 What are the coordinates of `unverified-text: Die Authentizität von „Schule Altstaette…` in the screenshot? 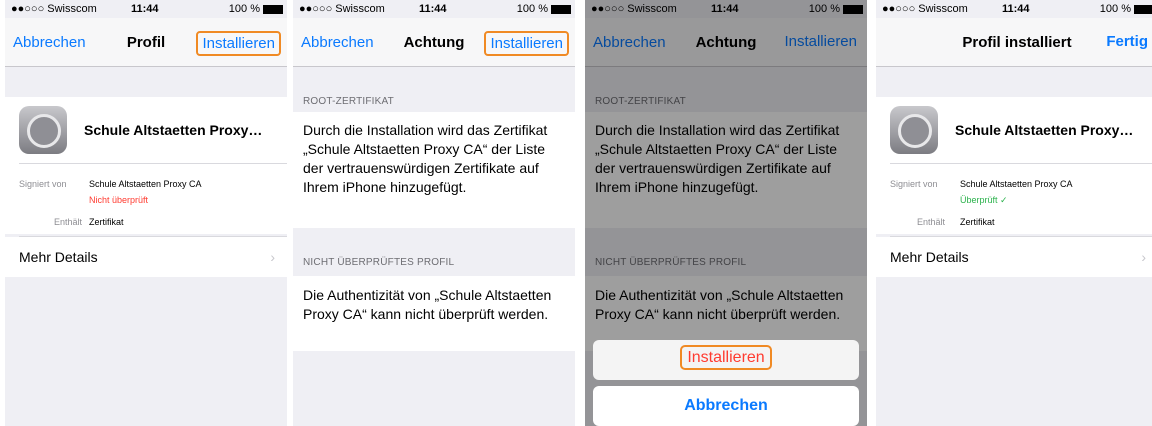 It's located at (427, 304).